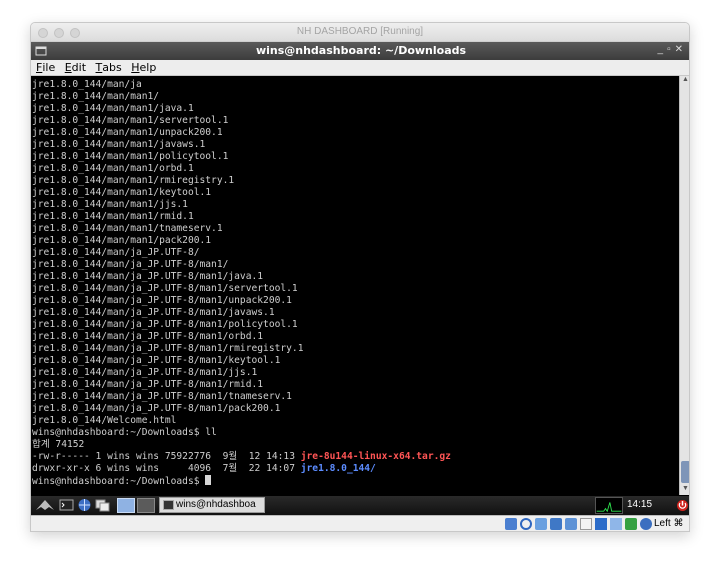 This screenshot has height=566, width=720. What do you see at coordinates (685, 472) in the screenshot?
I see `scroll-thumb` at bounding box center [685, 472].